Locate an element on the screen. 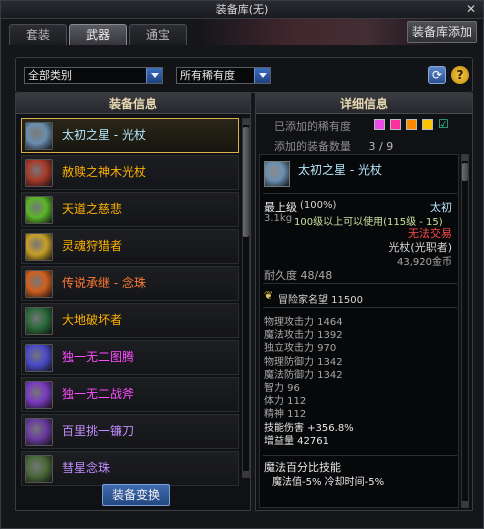 The height and width of the screenshot is (529, 484). equipment-name: 独一无二战斧 is located at coordinates (98, 394).